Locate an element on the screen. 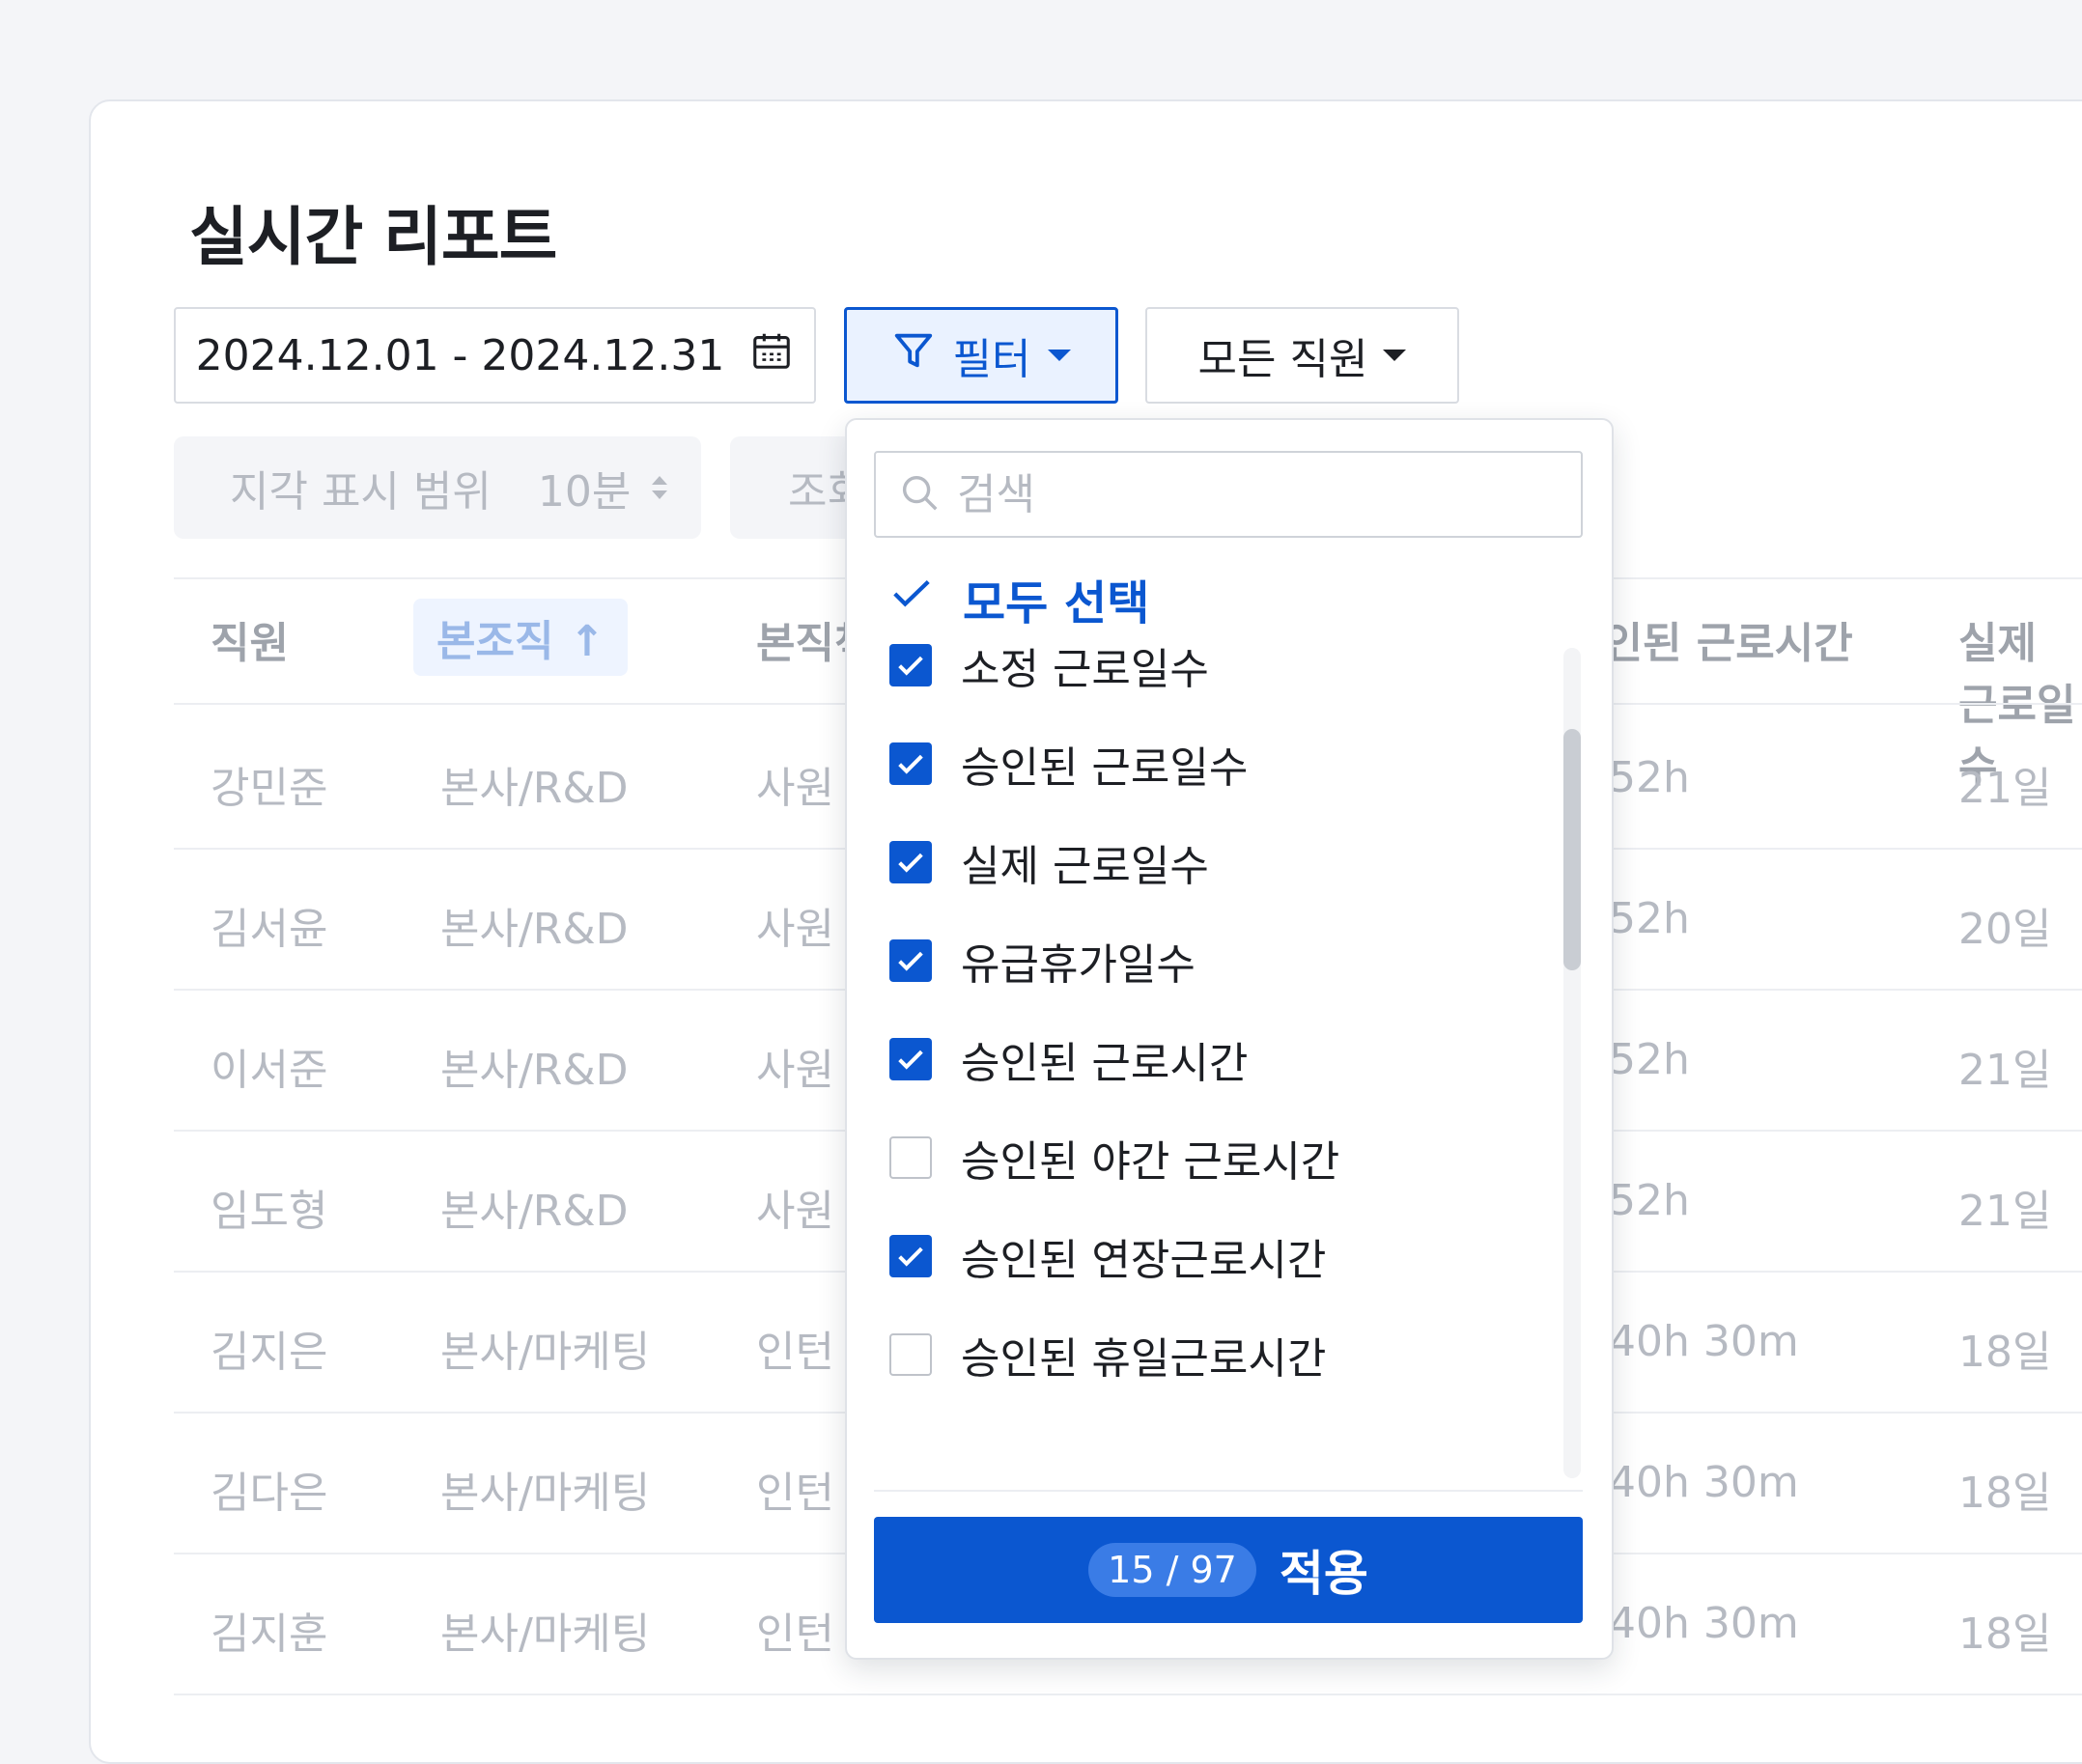 This screenshot has width=2082, height=1764. filter-option-label: 승인된 근로시간 is located at coordinates (1105, 1063).